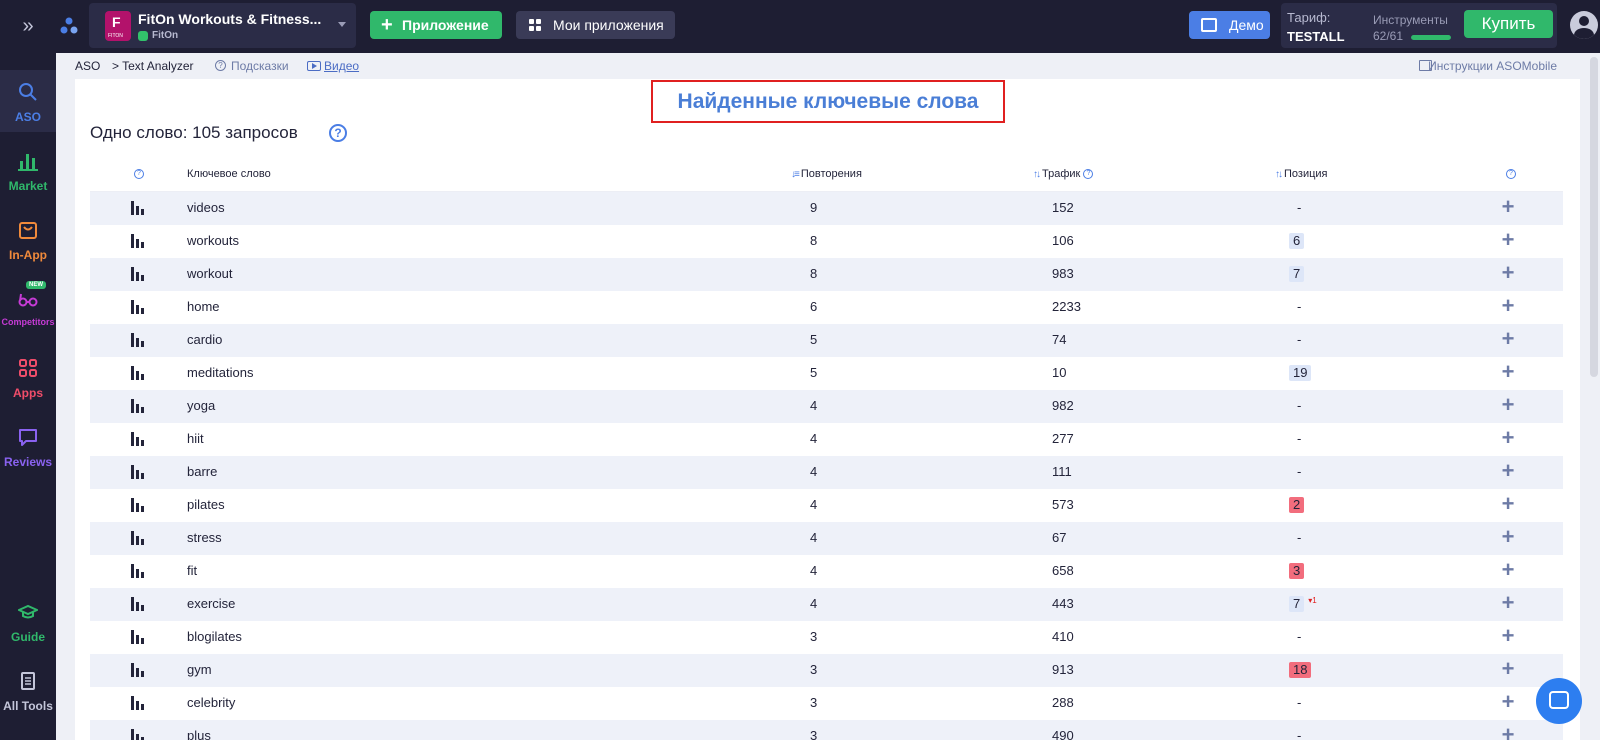 This screenshot has width=1600, height=740. Describe the element at coordinates (1594, 217) in the screenshot. I see `scrollbar-thumb` at that location.